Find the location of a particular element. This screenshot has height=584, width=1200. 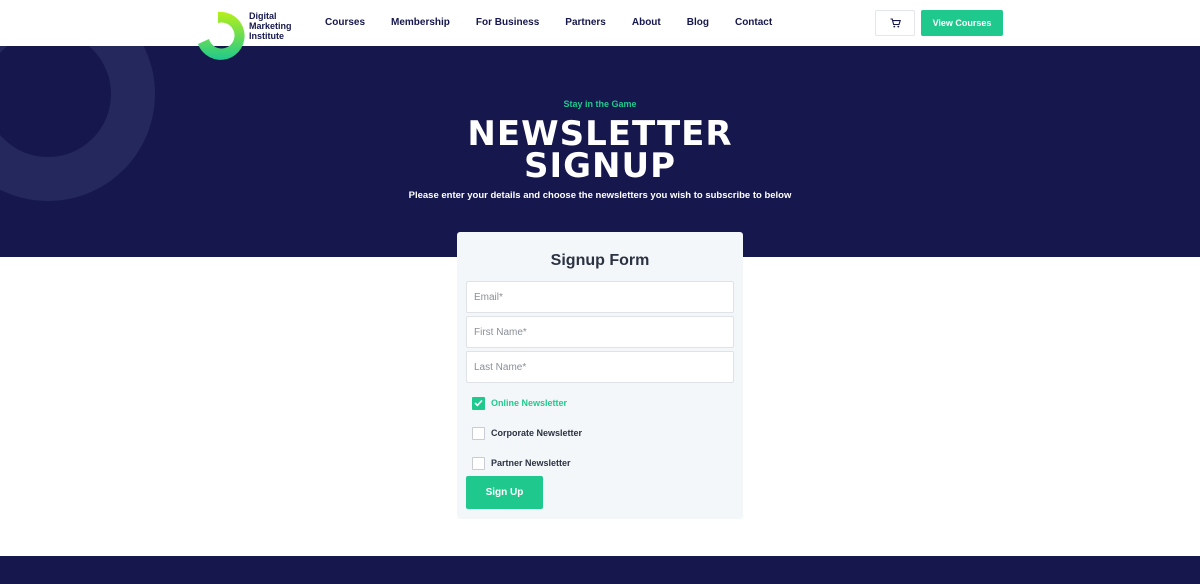

logo-text: Digital Marketing Institute is located at coordinates (279, 26).